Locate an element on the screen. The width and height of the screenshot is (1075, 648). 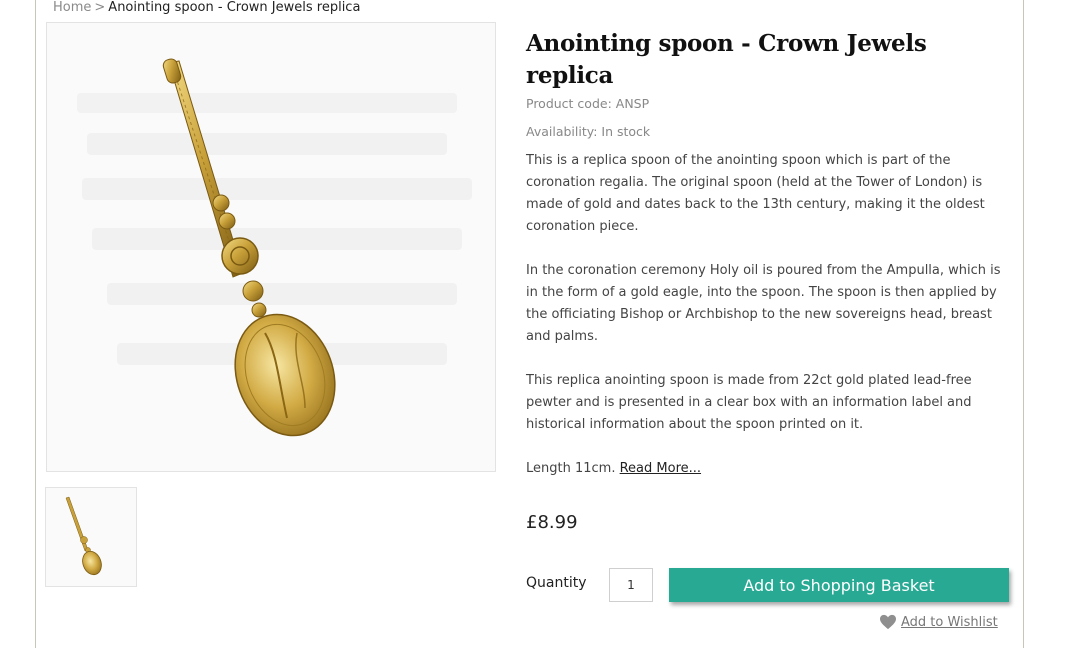
quantity-input is located at coordinates (631, 585).